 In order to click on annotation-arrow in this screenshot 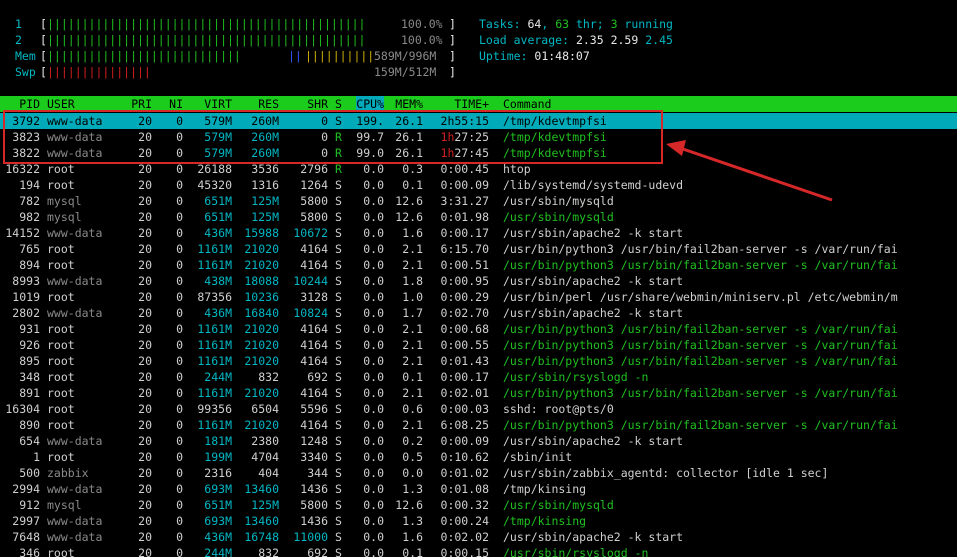, I will do `click(749, 171)`.